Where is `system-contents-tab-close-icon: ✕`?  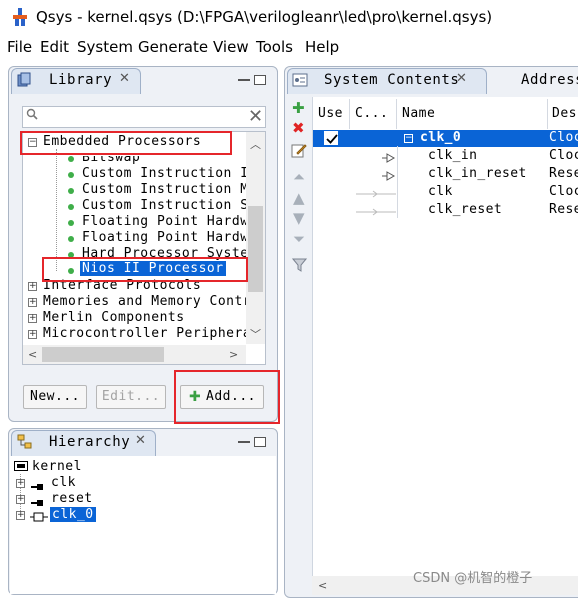
system-contents-tab-close-icon: ✕ is located at coordinates (461, 78).